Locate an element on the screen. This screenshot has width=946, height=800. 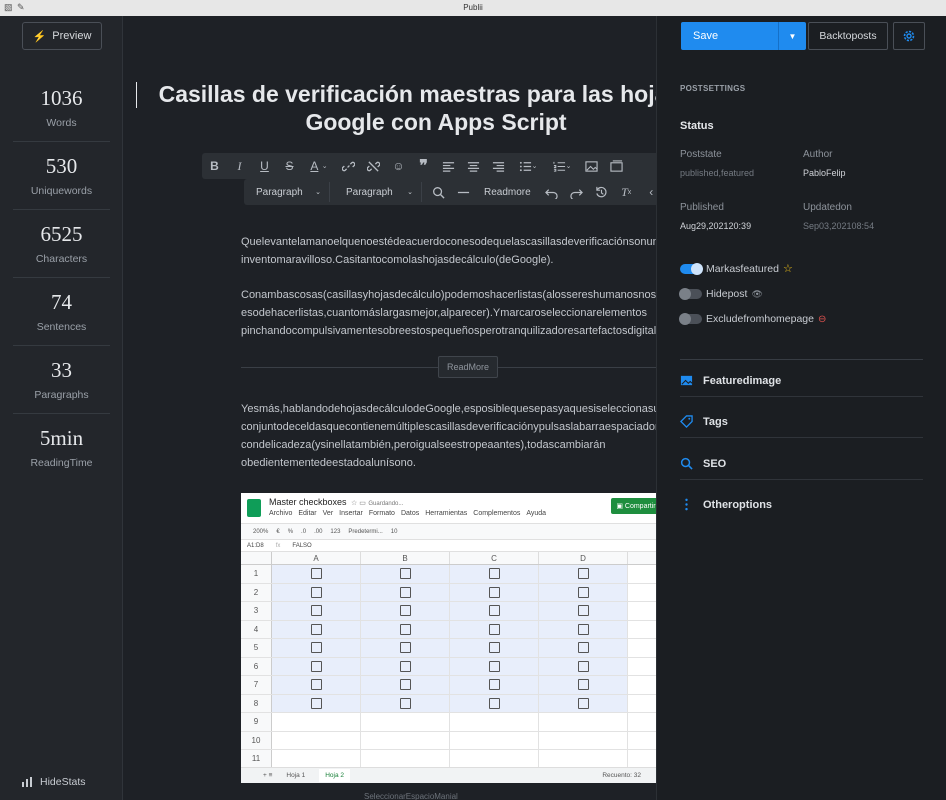
window-title: Publii is located at coordinates (473, 7).